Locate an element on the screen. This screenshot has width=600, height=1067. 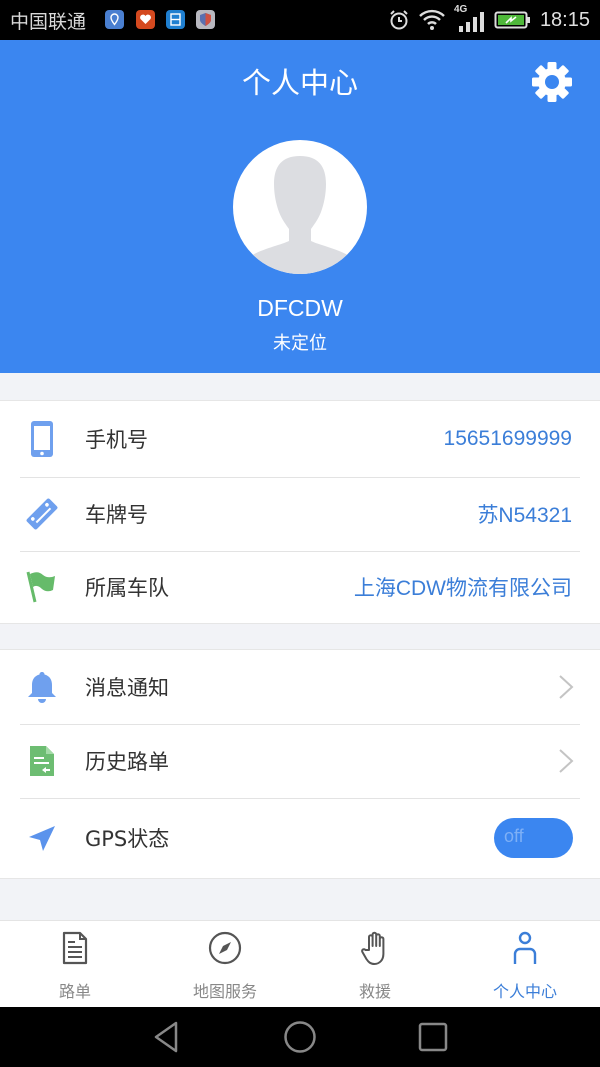
signal-icon is located at coordinates (471, 22).